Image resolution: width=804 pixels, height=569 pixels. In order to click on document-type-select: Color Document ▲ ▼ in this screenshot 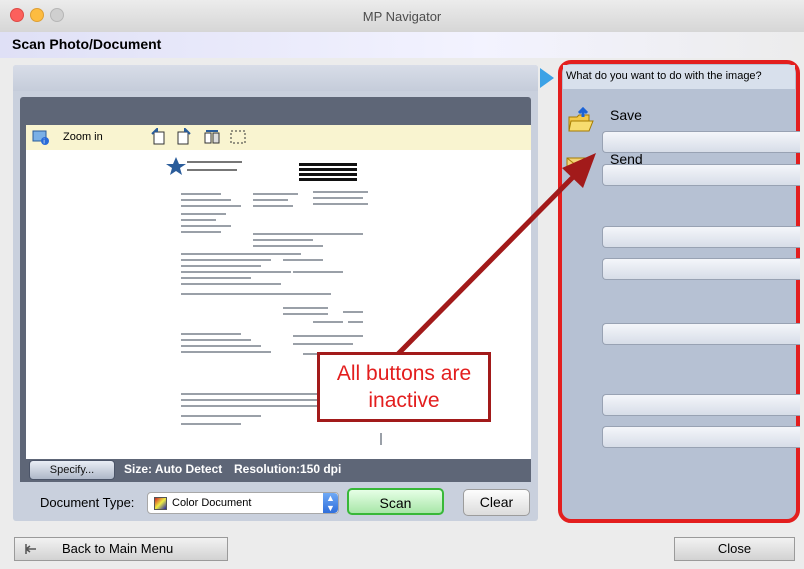, I will do `click(243, 503)`.